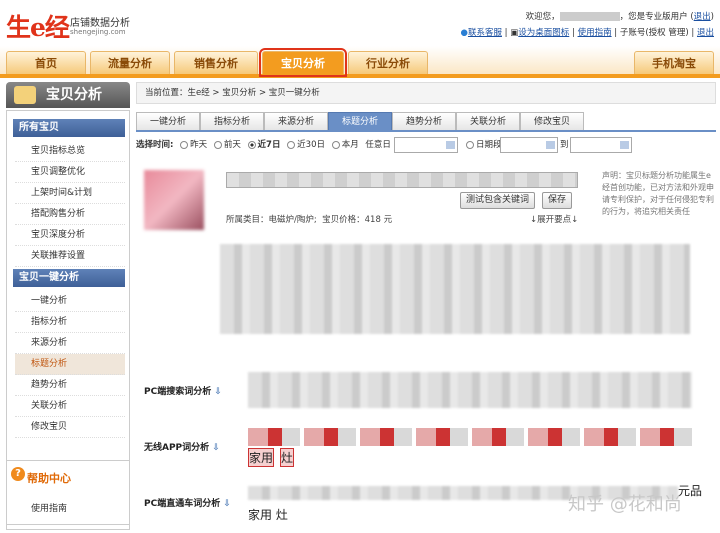  Describe the element at coordinates (70, 193) in the screenshot. I see `sidebar-item: 上架时间&计划` at that location.